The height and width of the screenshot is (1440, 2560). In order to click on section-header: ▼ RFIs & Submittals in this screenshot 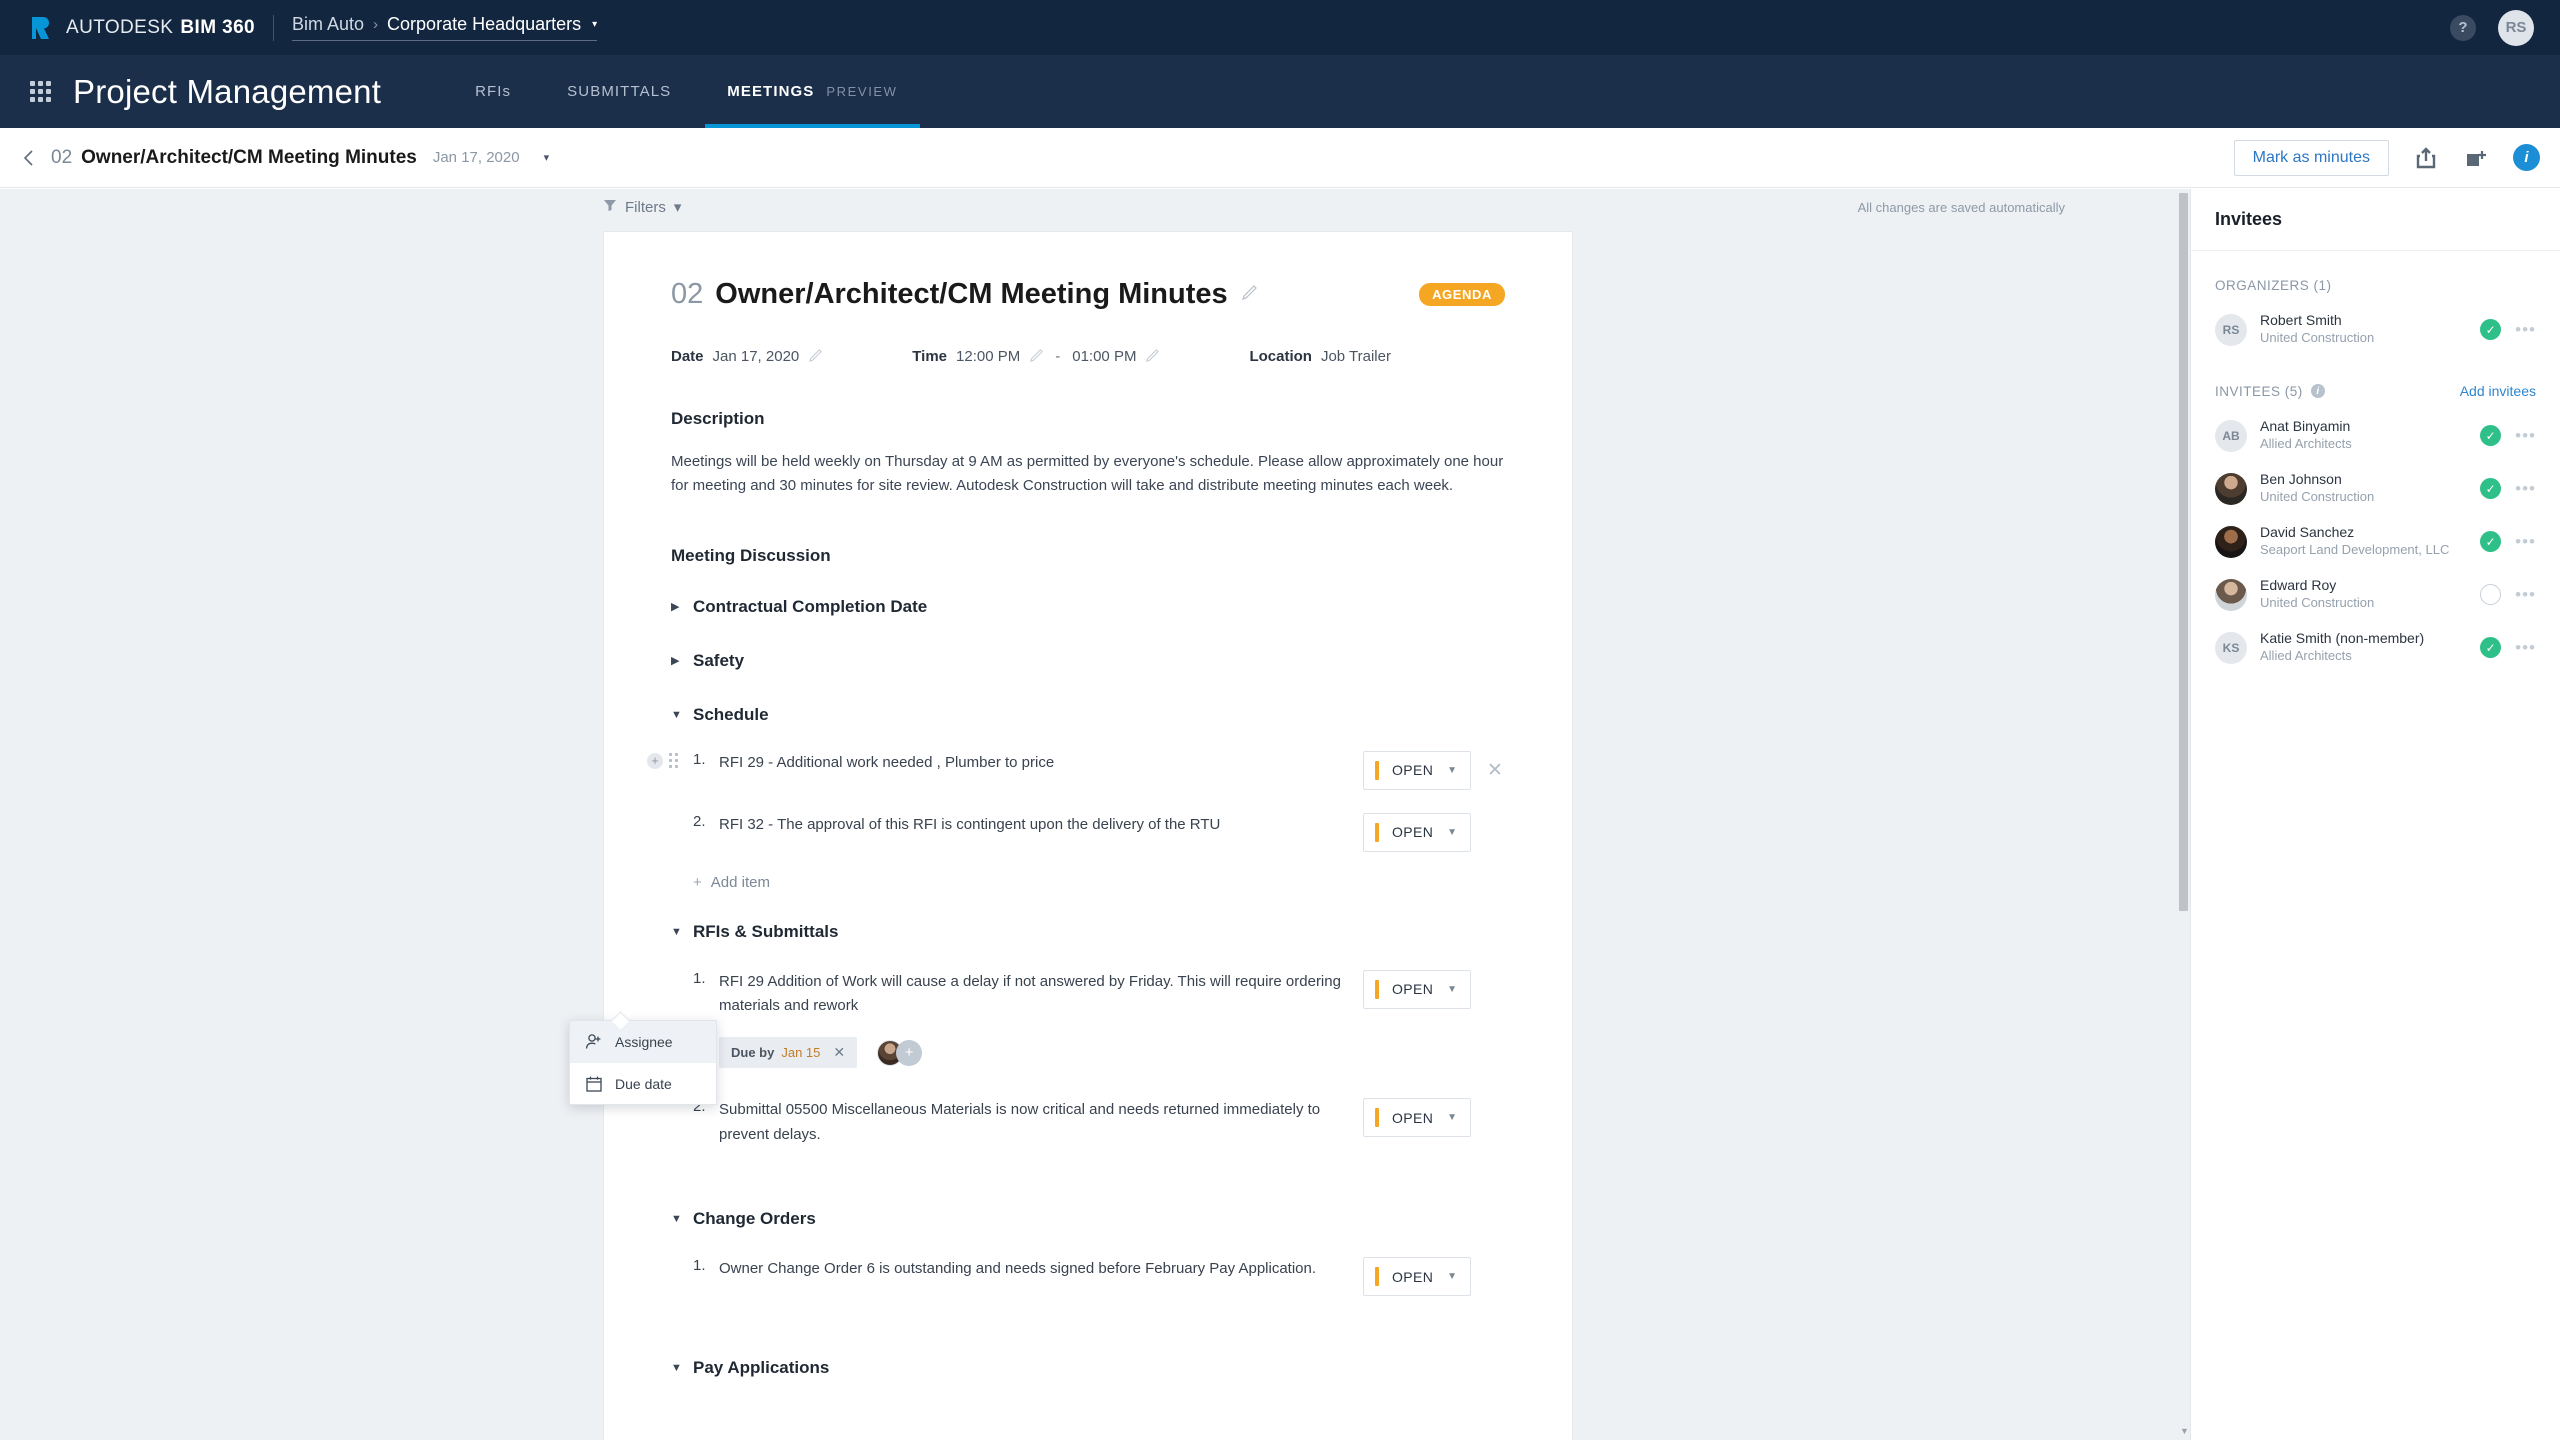, I will do `click(1088, 932)`.